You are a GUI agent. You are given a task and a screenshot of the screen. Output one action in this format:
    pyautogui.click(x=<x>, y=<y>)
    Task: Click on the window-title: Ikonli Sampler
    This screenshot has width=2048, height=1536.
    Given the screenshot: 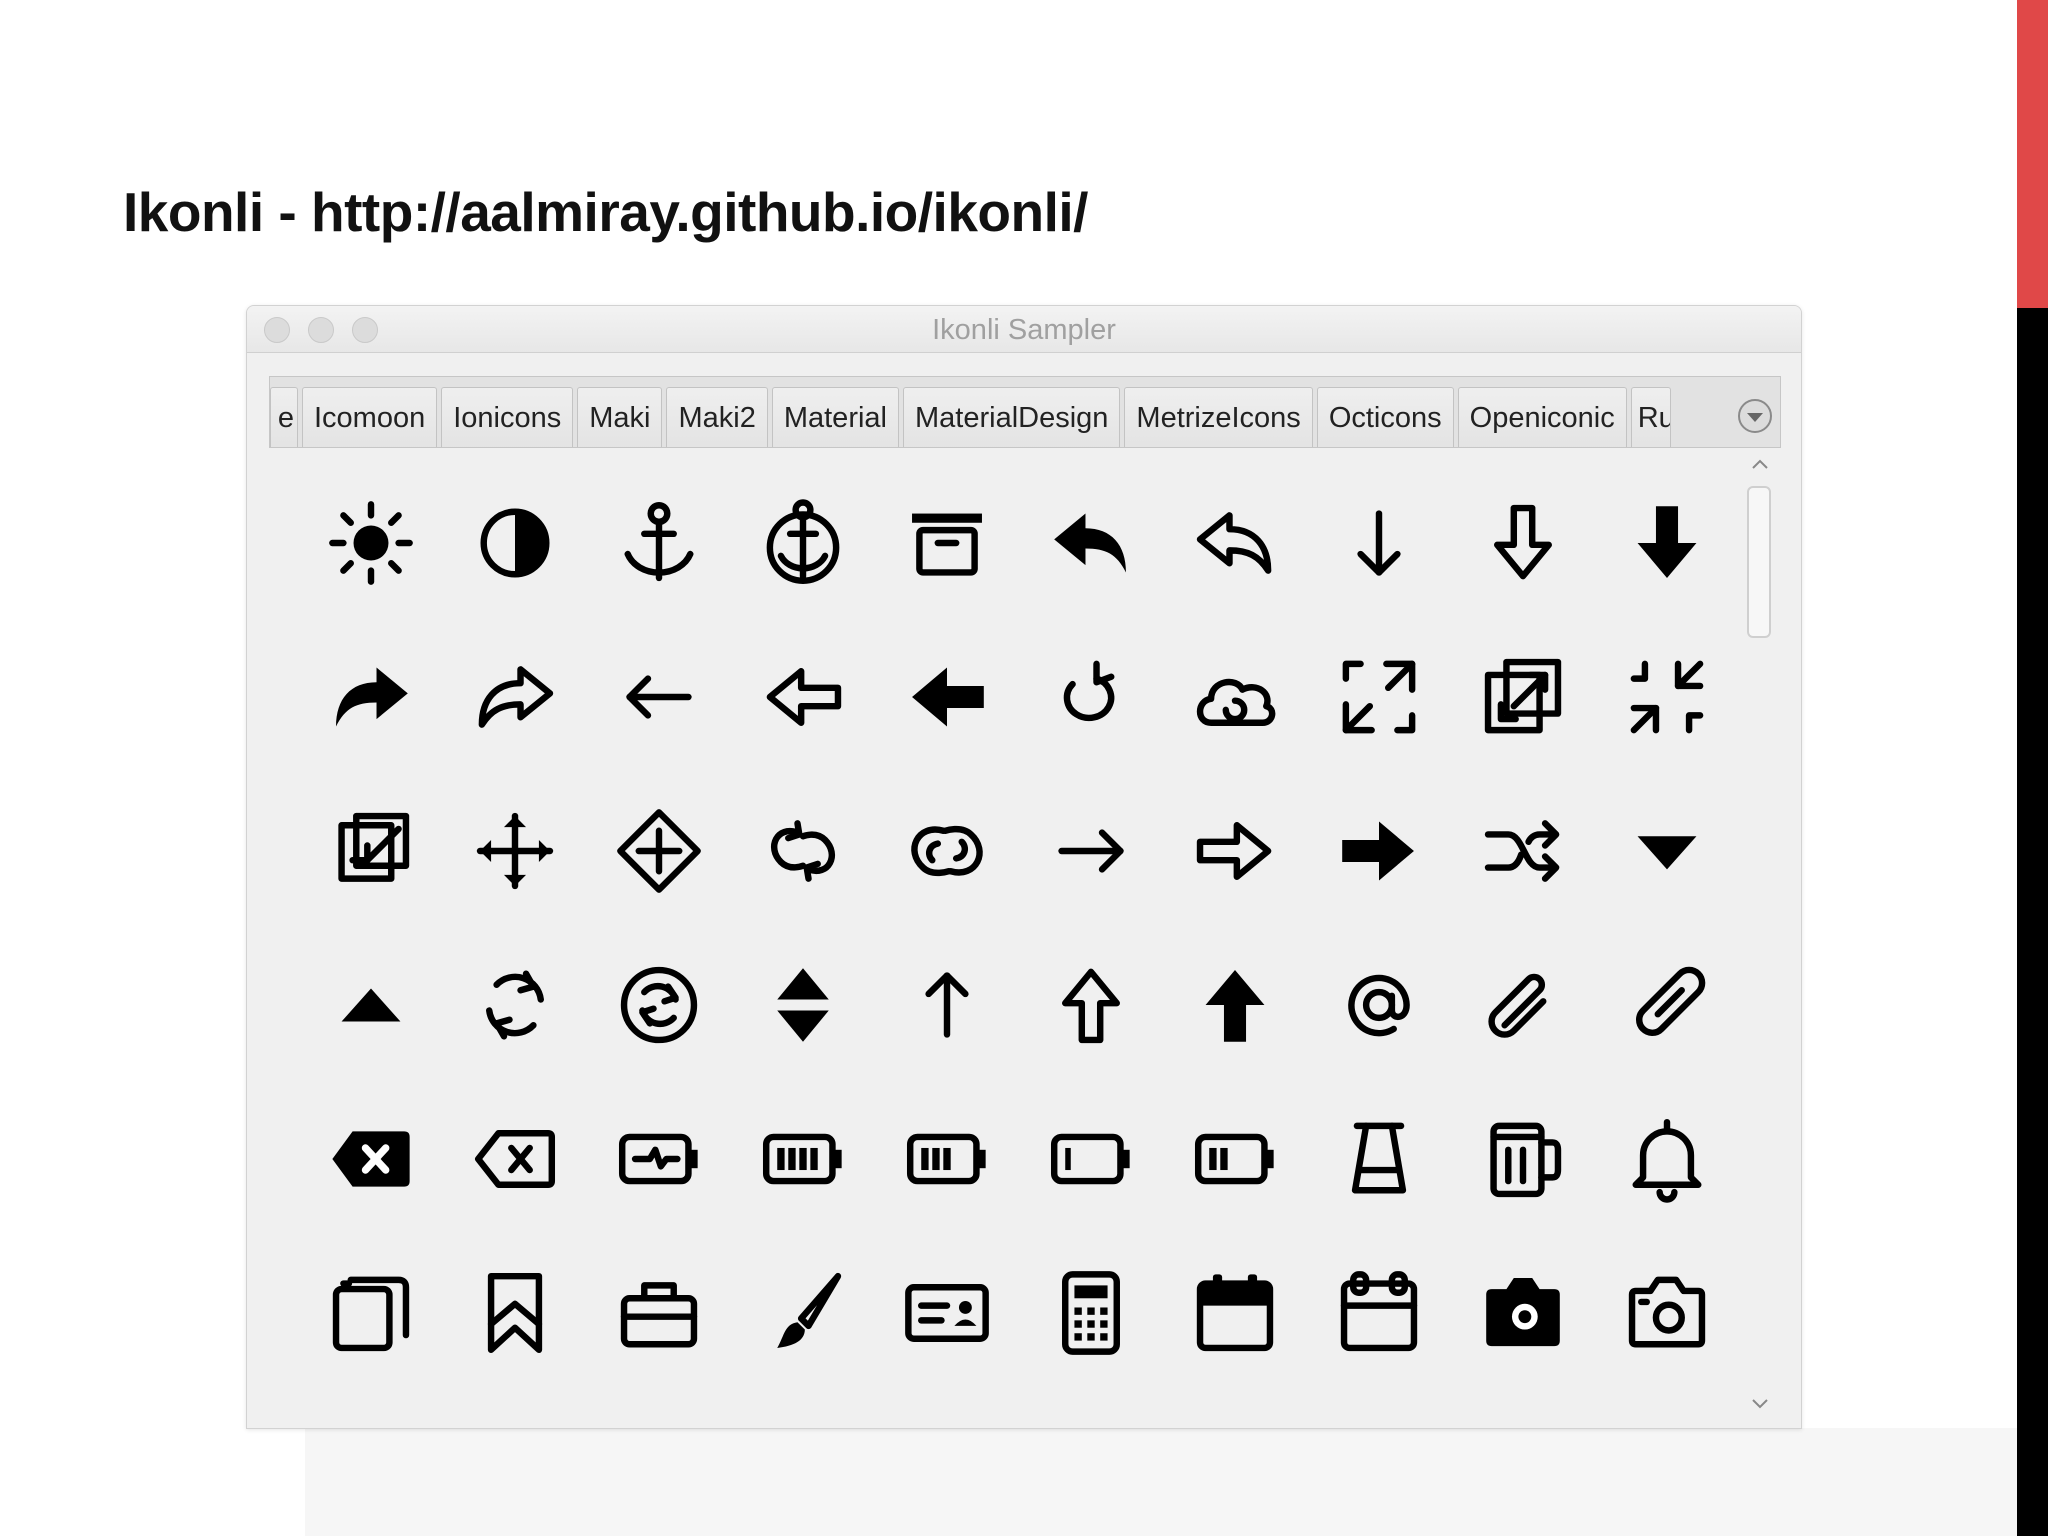 What is the action you would take?
    pyautogui.click(x=1024, y=330)
    